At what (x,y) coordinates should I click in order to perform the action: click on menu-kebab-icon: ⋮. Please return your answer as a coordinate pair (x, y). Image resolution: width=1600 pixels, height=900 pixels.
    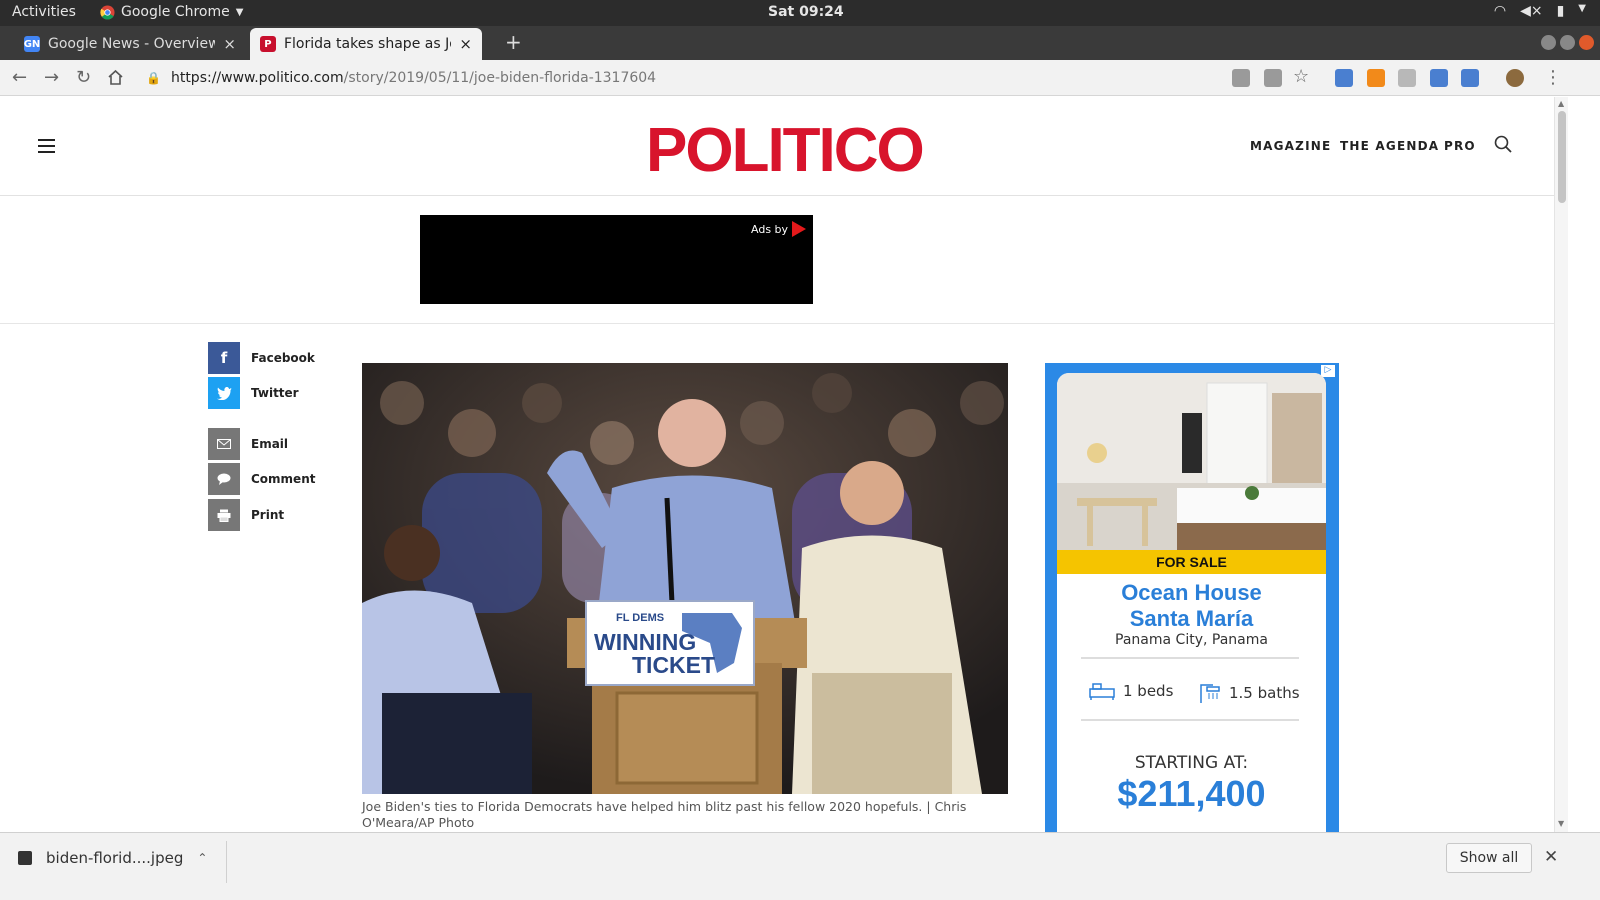
    Looking at the image, I should click on (1553, 77).